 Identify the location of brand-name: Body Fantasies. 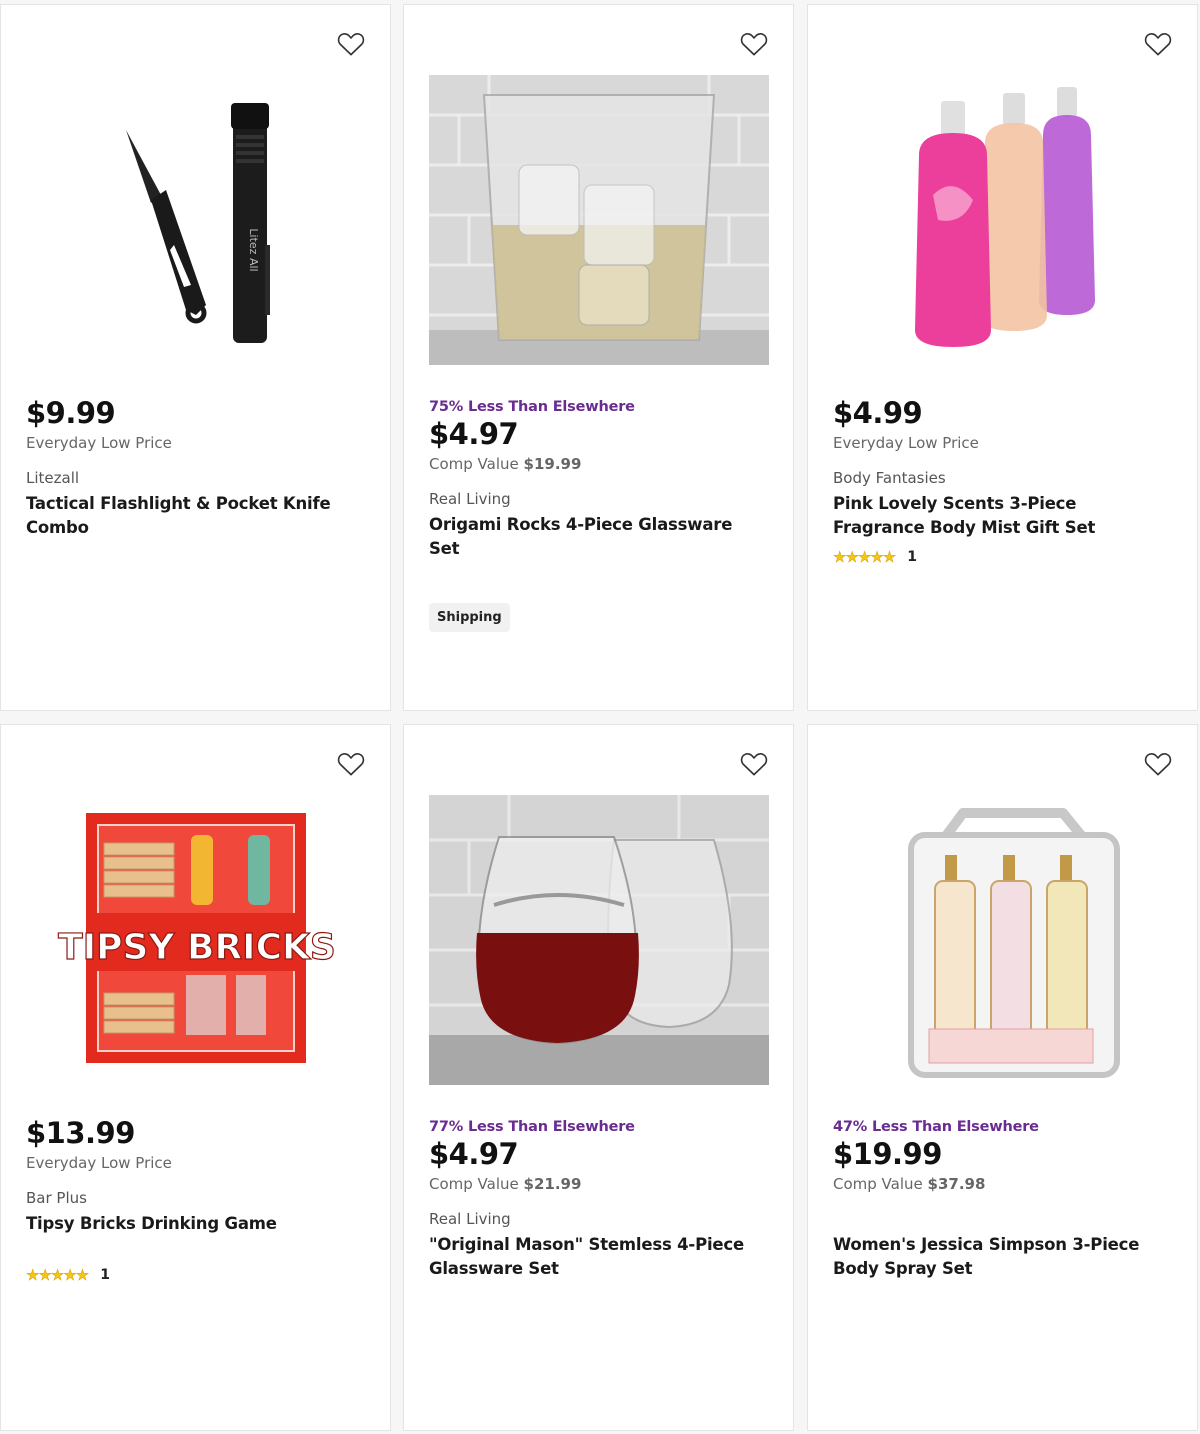
(889, 478).